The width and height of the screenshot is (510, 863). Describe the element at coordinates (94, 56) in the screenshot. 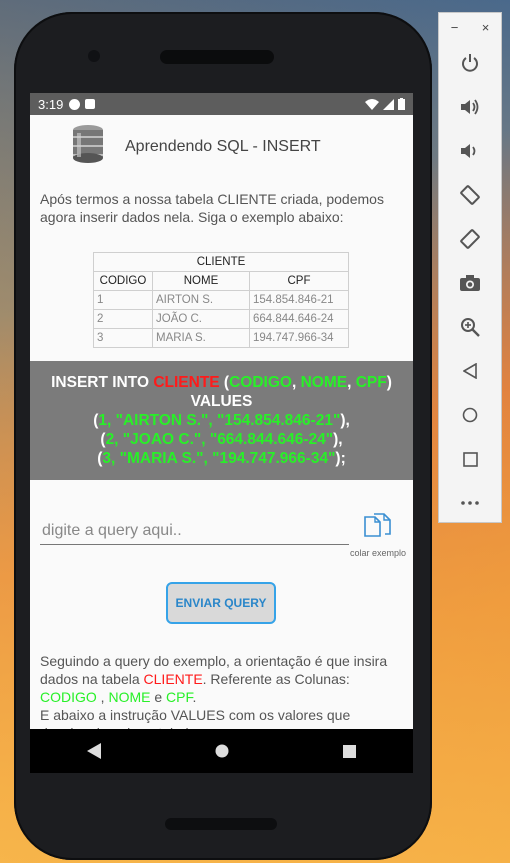

I see `front-camera` at that location.